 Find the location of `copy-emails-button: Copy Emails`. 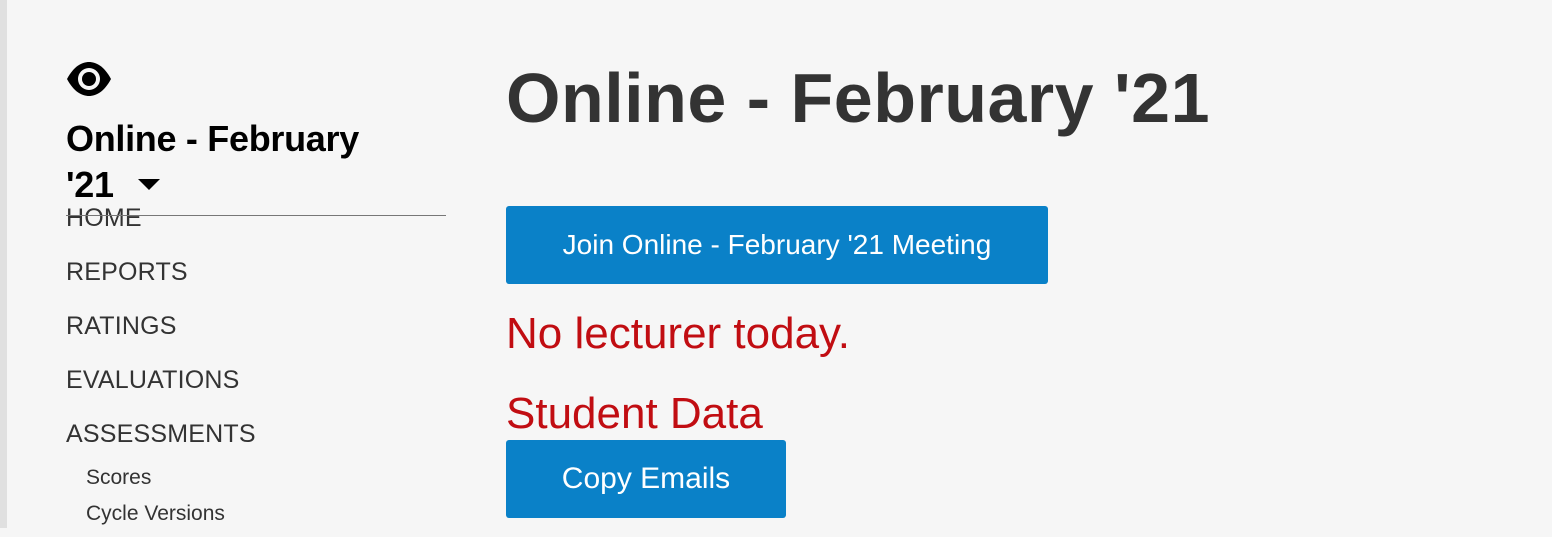

copy-emails-button: Copy Emails is located at coordinates (646, 479).